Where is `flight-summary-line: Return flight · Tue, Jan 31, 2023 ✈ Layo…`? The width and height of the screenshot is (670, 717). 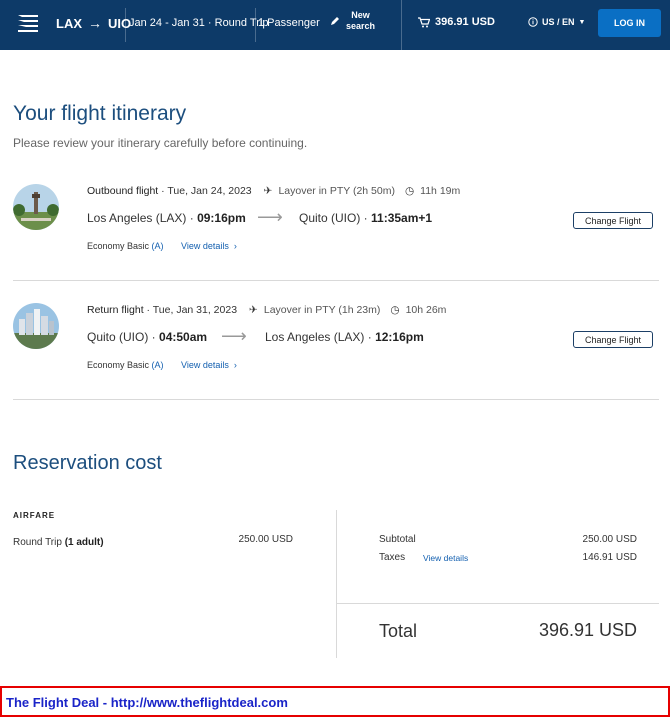 flight-summary-line: Return flight · Tue, Jan 31, 2023 ✈ Layo… is located at coordinates (267, 310).